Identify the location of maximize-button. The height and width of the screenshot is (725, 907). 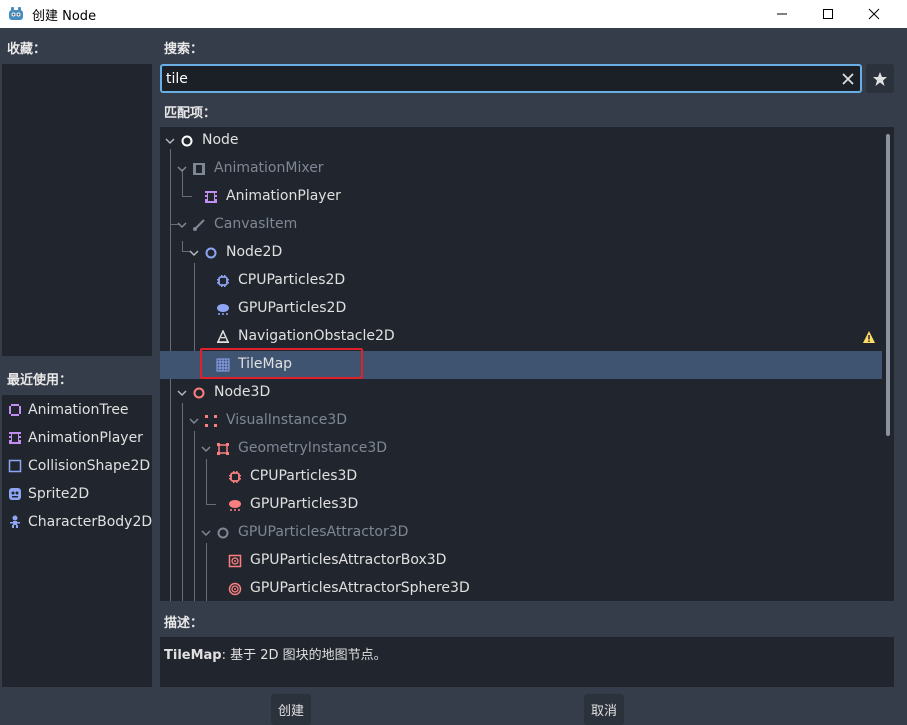
(828, 14).